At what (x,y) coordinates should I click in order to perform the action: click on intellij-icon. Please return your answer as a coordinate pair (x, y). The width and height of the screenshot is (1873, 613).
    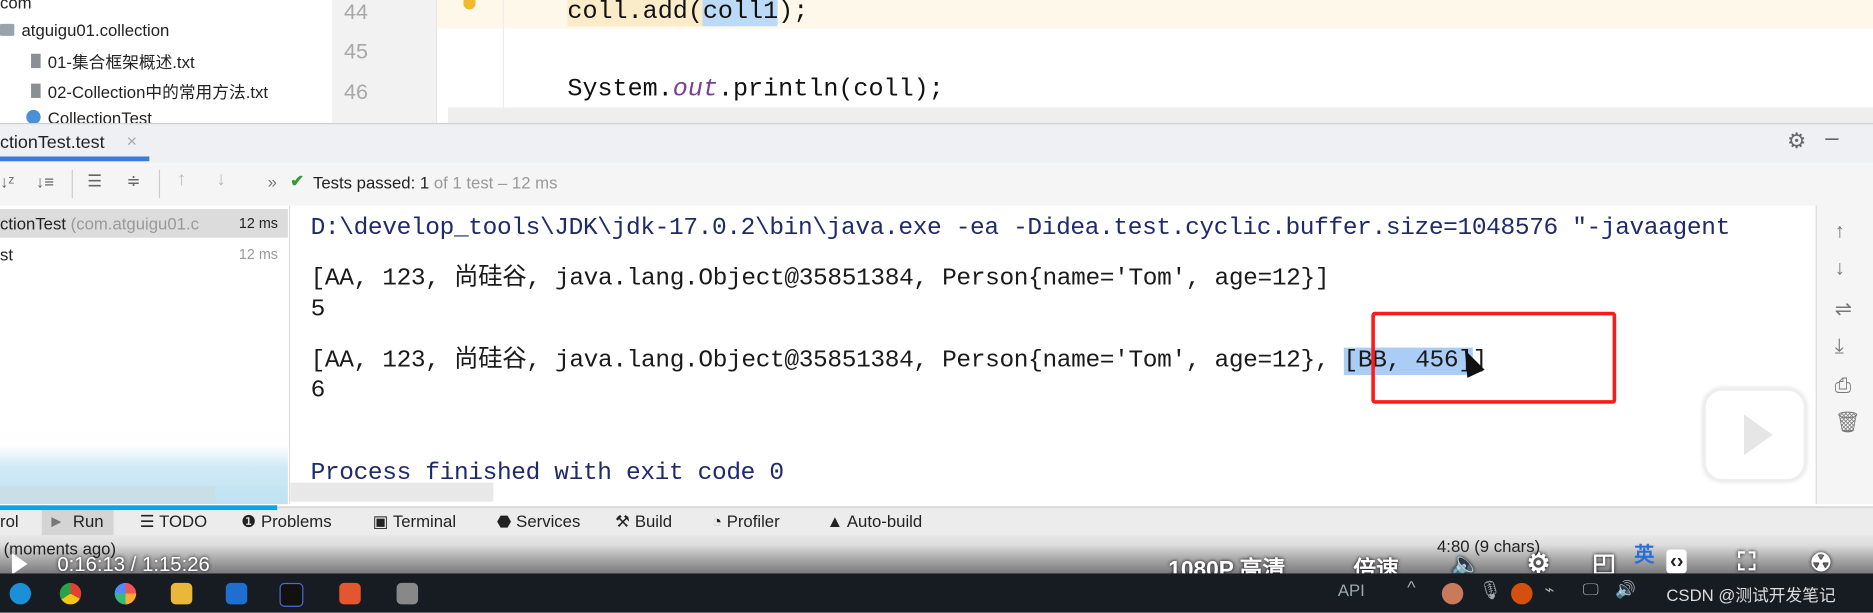
    Looking at the image, I should click on (291, 594).